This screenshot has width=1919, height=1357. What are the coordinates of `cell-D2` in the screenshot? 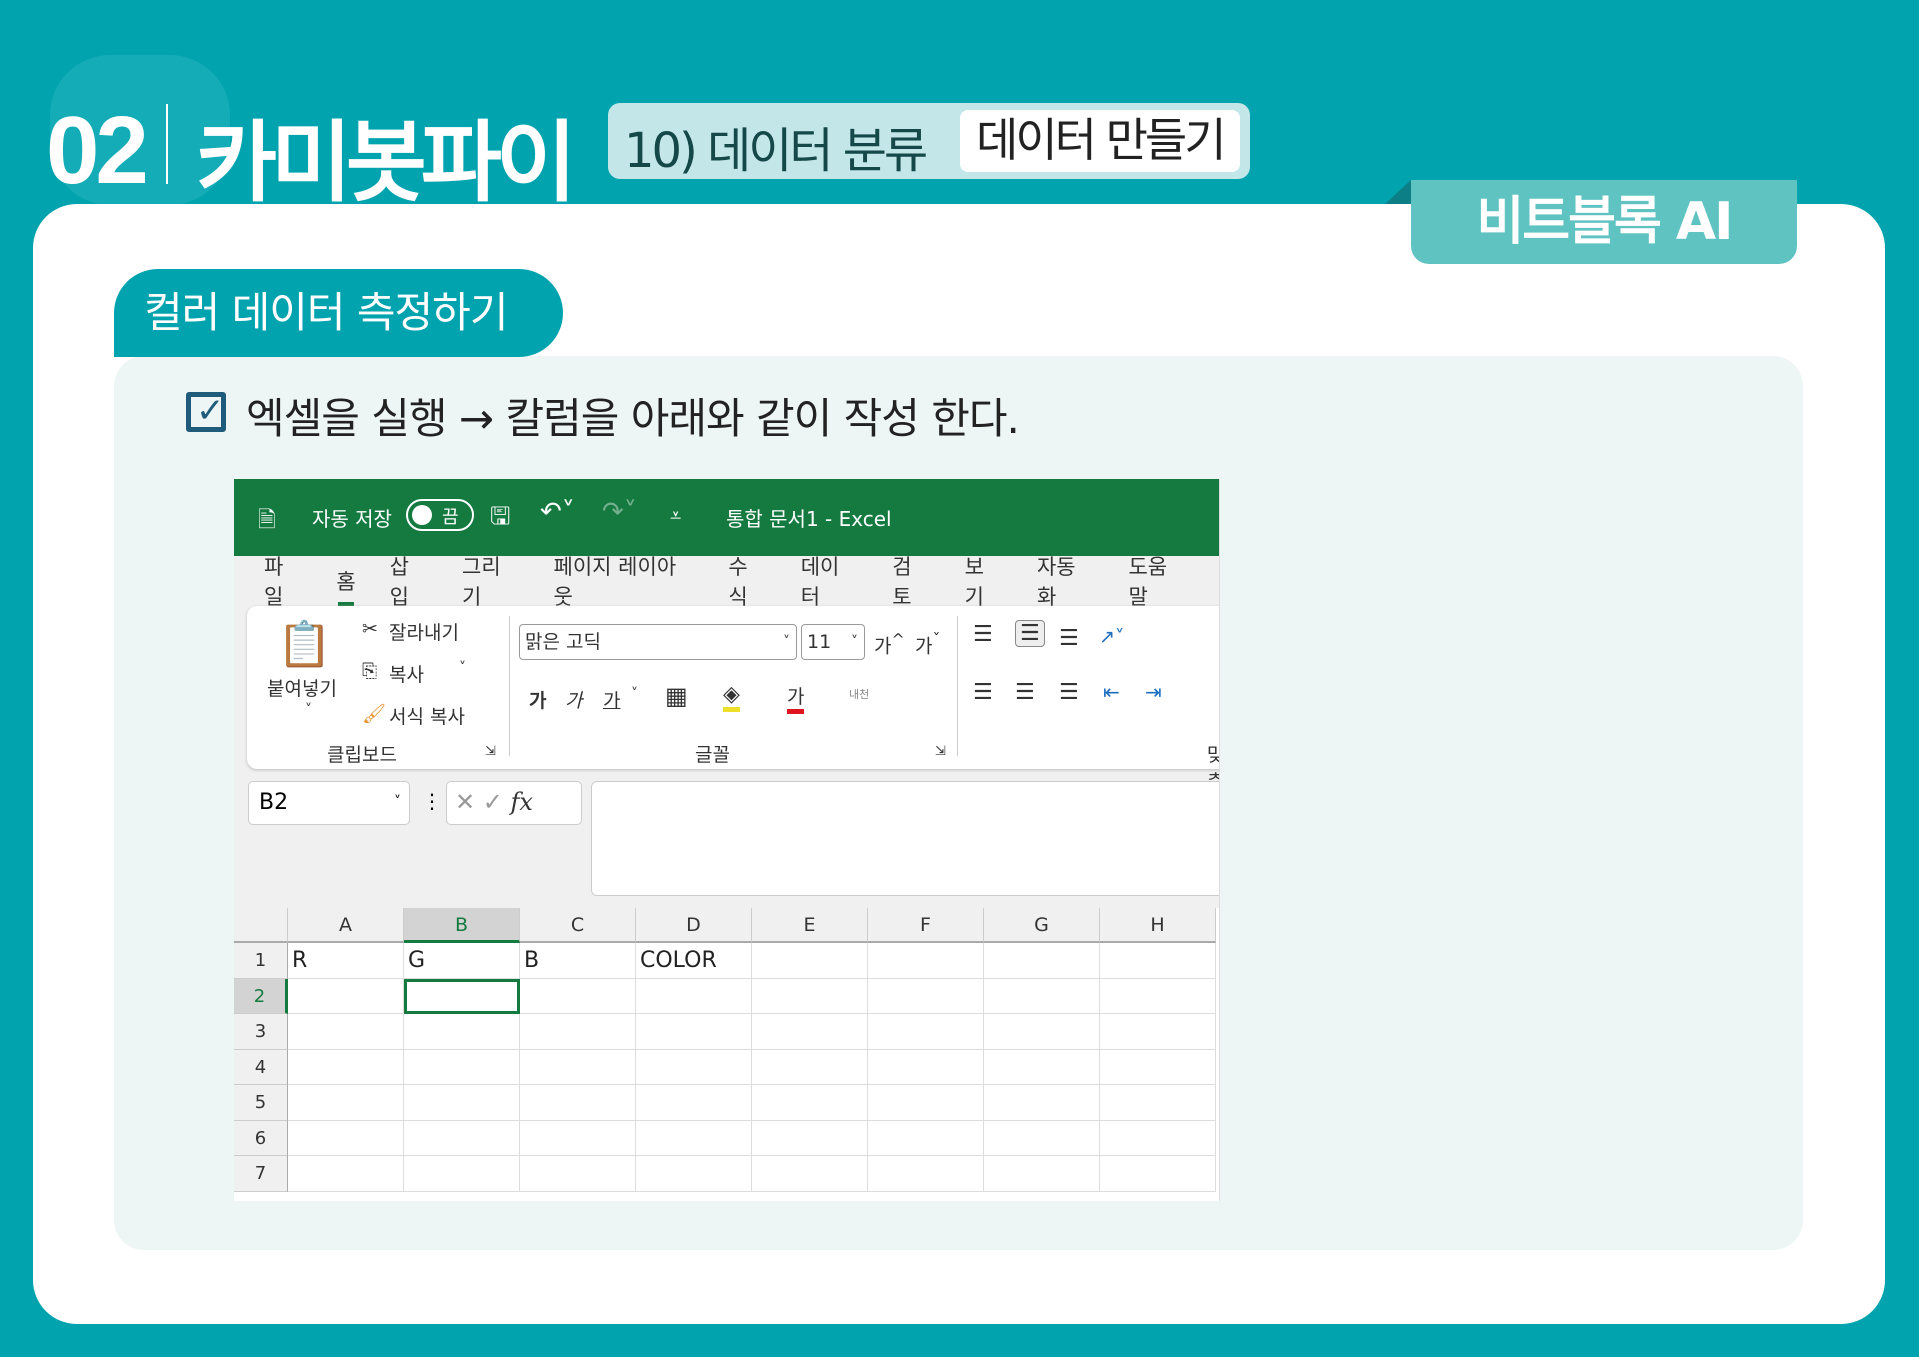 It's located at (694, 996).